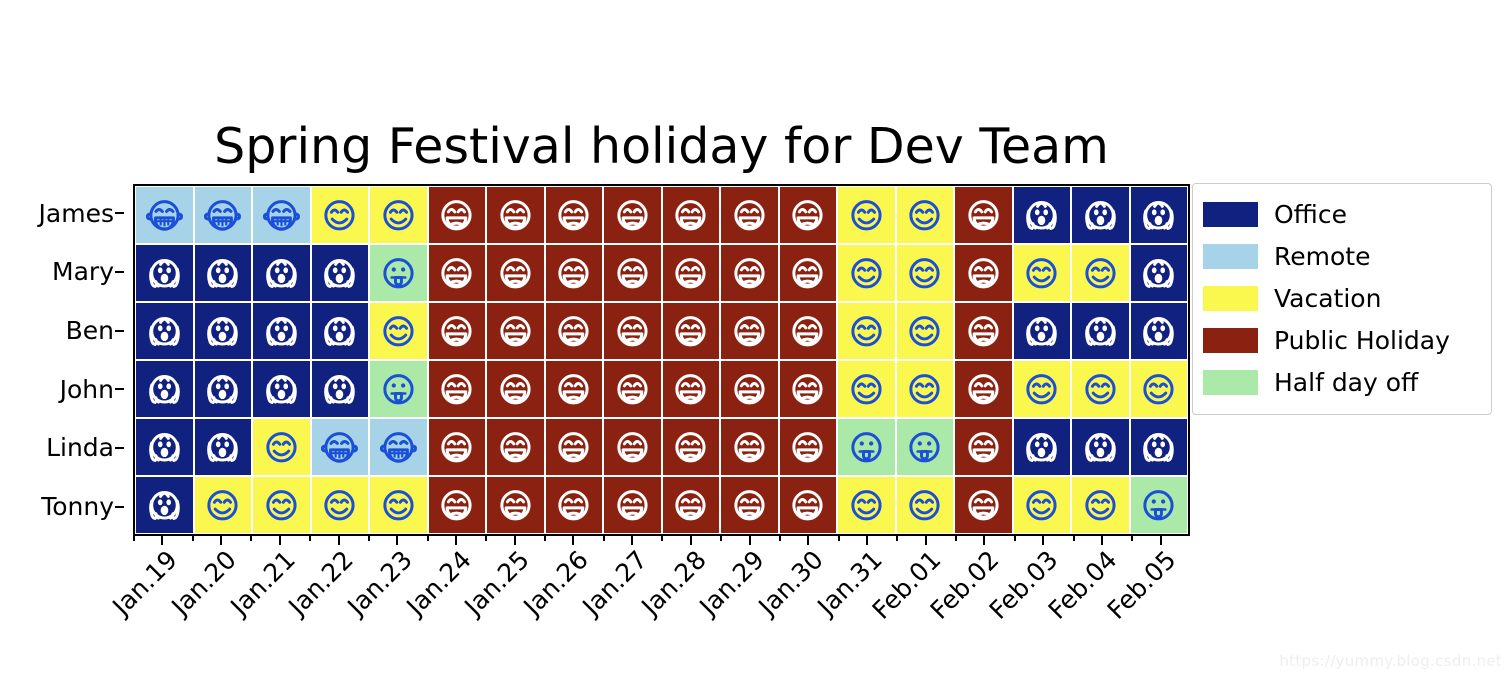 This screenshot has height=684, width=1510. Describe the element at coordinates (1342, 298) in the screenshot. I see `legend-item-vacation: Vacation` at that location.